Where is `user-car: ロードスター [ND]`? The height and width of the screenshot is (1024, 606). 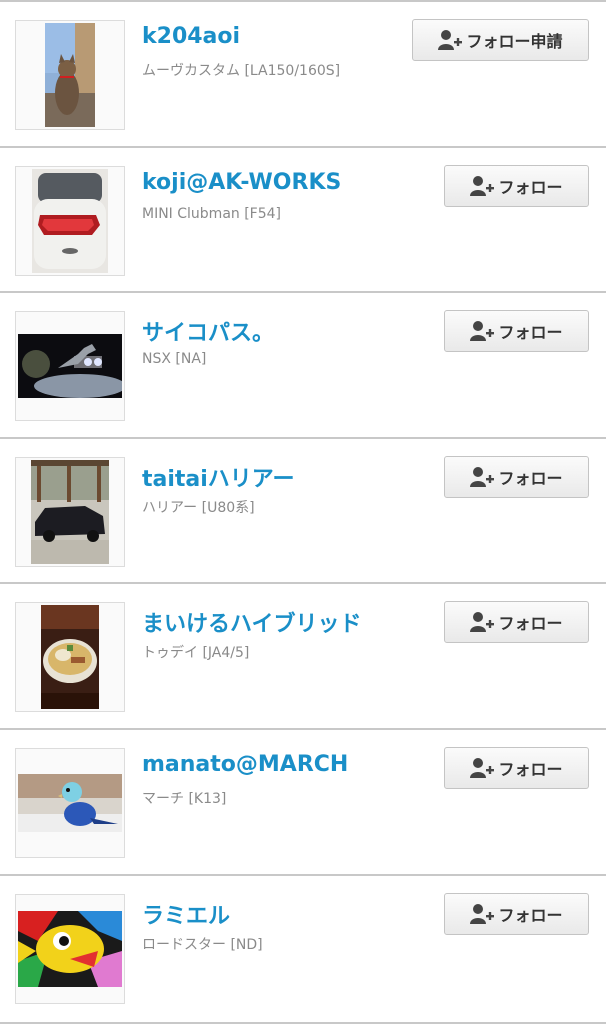
user-car: ロードスター [ND] is located at coordinates (202, 944).